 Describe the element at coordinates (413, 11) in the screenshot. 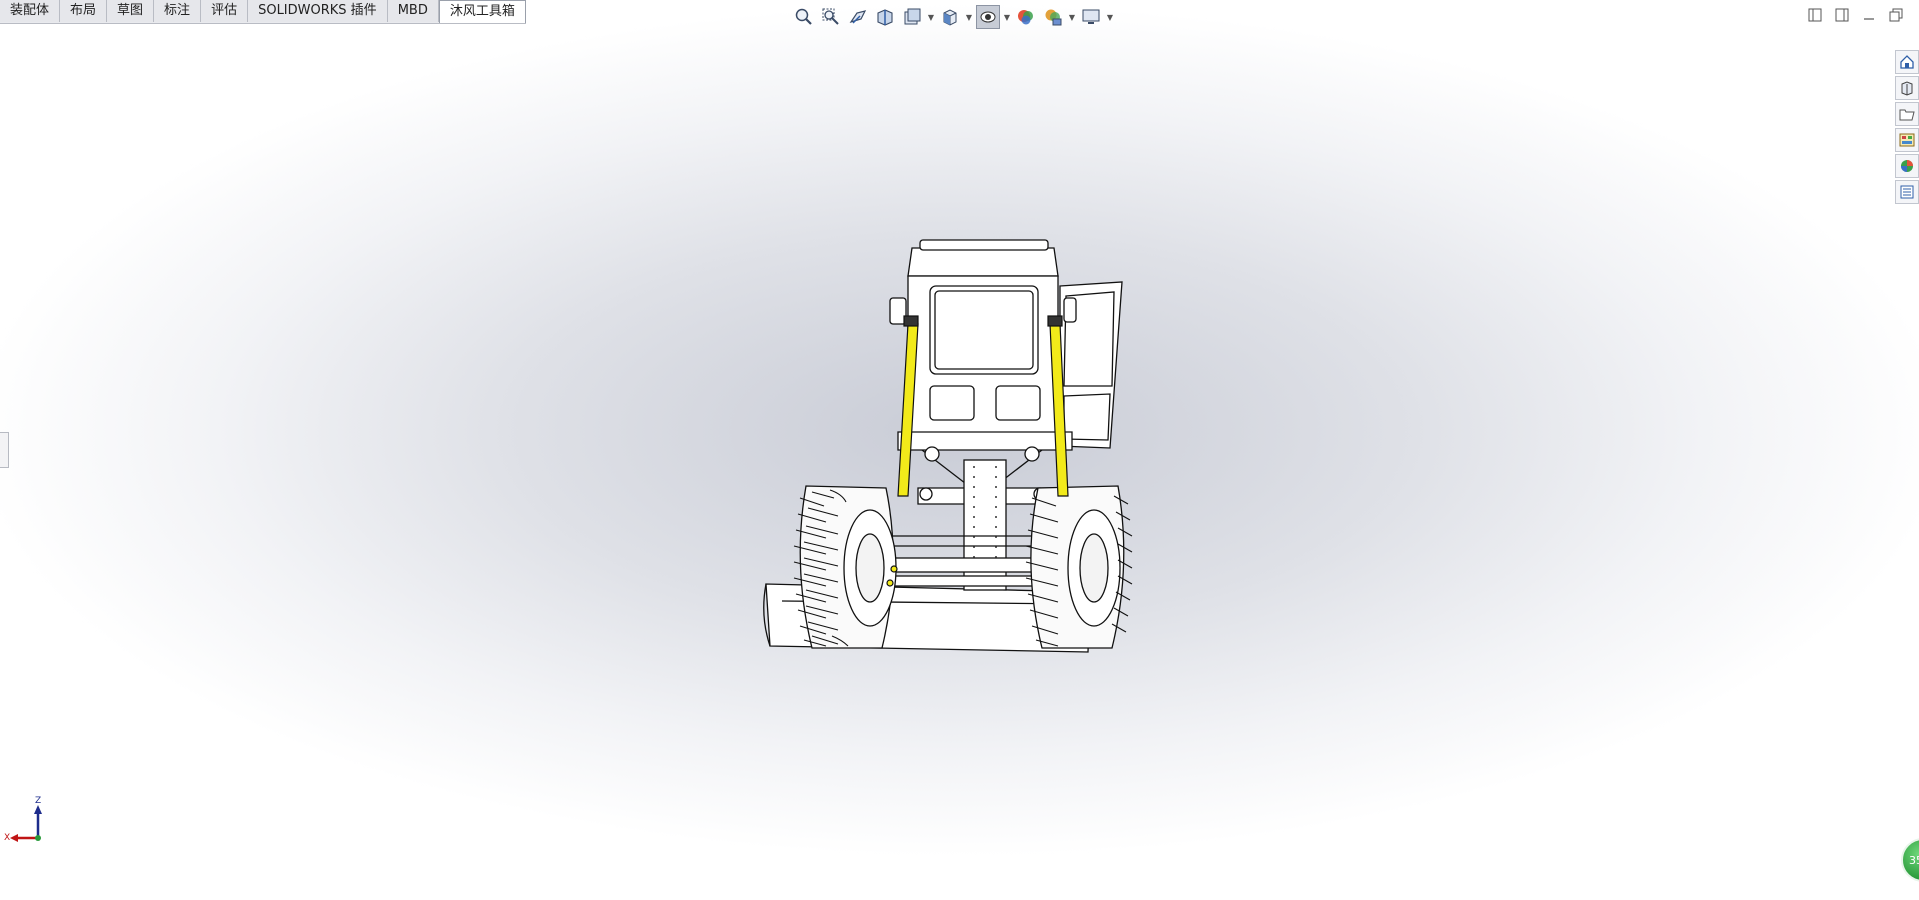

I see `tab-mbd: MBD` at that location.